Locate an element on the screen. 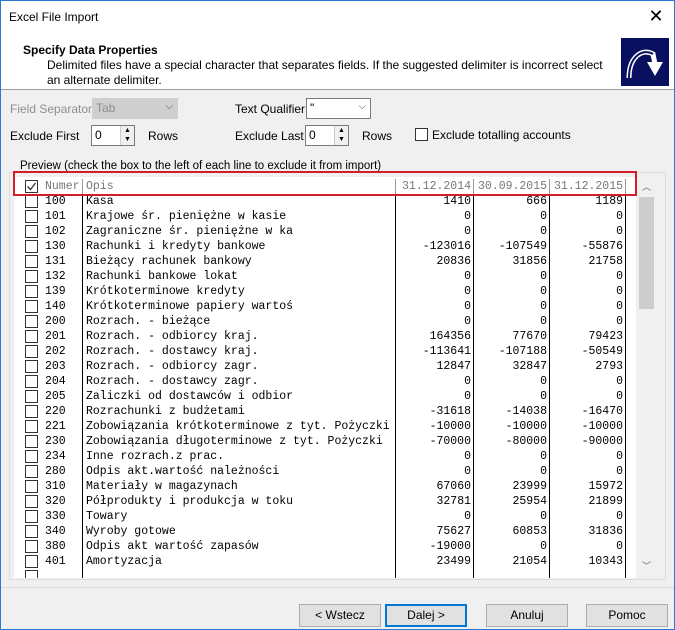 The width and height of the screenshot is (675, 630). exclude-first-stepper: 0 ▲ ▼ is located at coordinates (113, 135).